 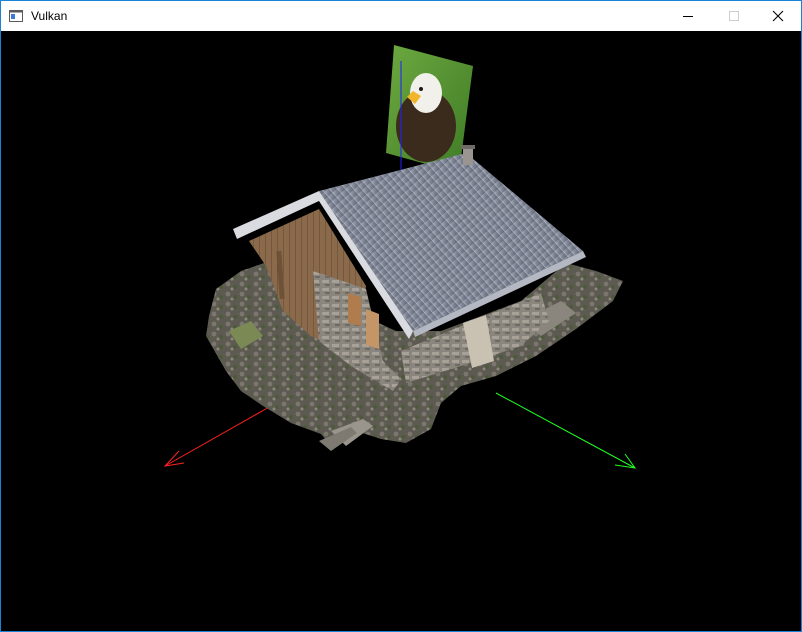 I want to click on x-axis-arrow, so click(x=217, y=436).